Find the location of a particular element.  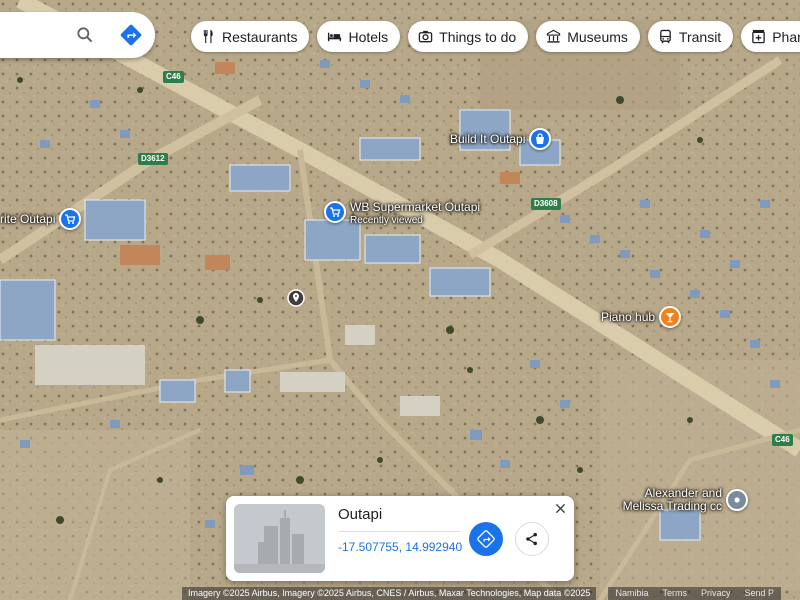

place-label: Build It Outapi is located at coordinates (488, 138).